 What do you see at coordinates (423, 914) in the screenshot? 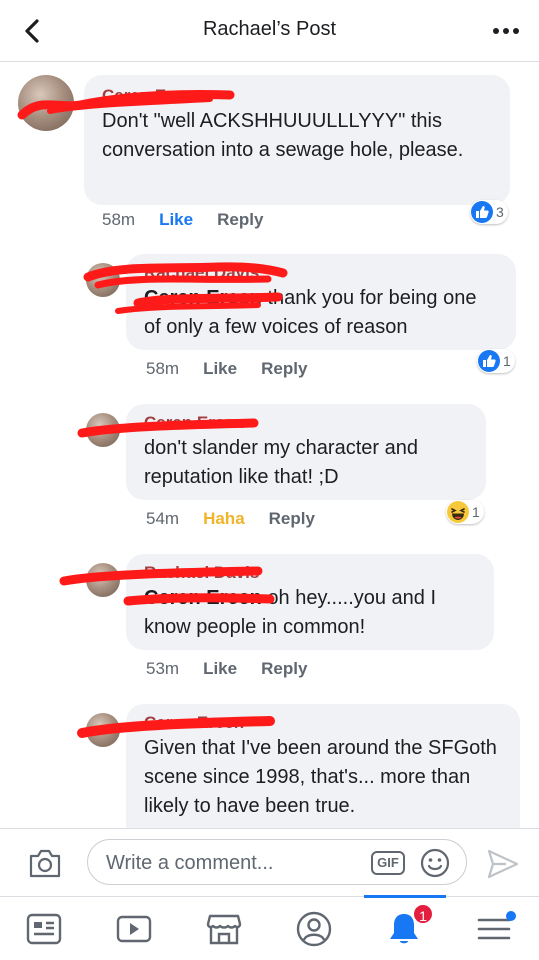
I see `notification-badge: 1` at bounding box center [423, 914].